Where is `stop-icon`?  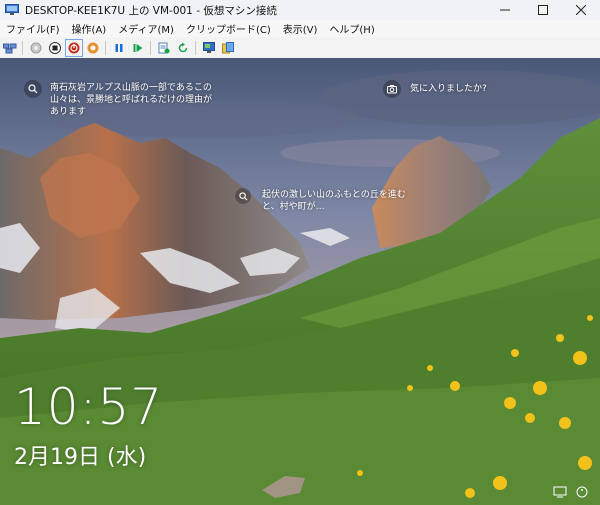
stop-icon is located at coordinates (55, 47).